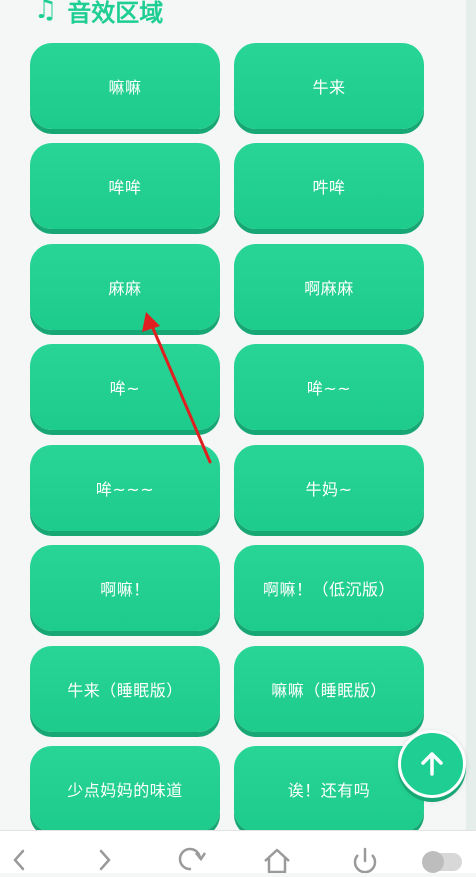 This screenshot has width=476, height=877. What do you see at coordinates (19, 862) in the screenshot?
I see `back-icon` at bounding box center [19, 862].